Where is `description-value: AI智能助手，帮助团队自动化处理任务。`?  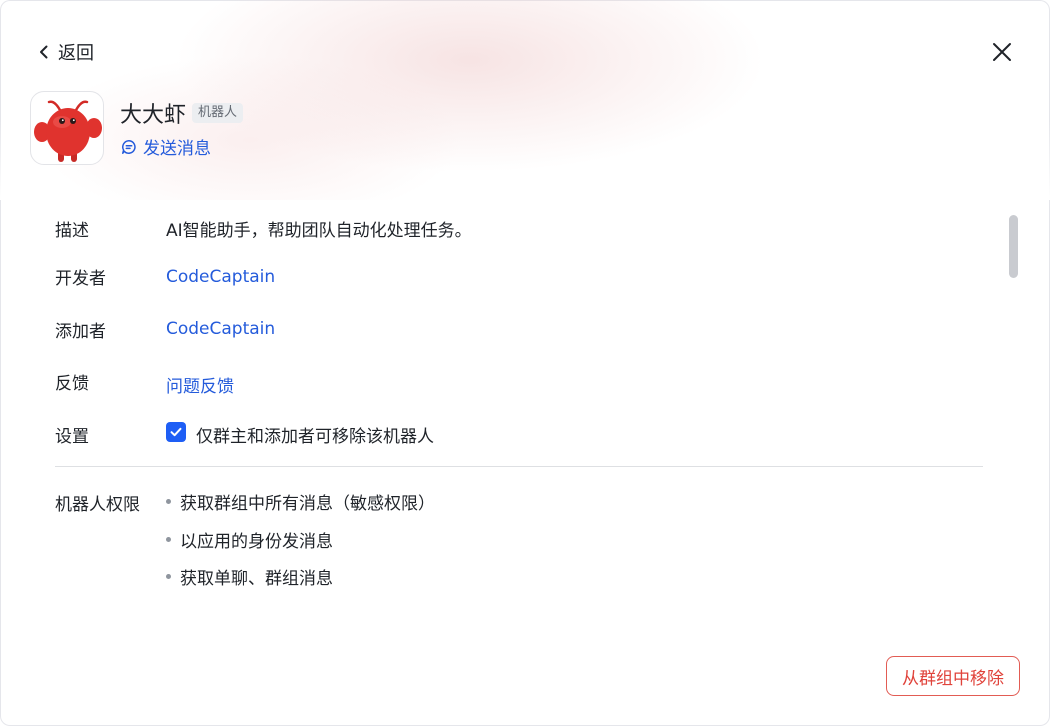
description-value: AI智能助手，帮助团队自动化处理任务。 is located at coordinates (319, 231).